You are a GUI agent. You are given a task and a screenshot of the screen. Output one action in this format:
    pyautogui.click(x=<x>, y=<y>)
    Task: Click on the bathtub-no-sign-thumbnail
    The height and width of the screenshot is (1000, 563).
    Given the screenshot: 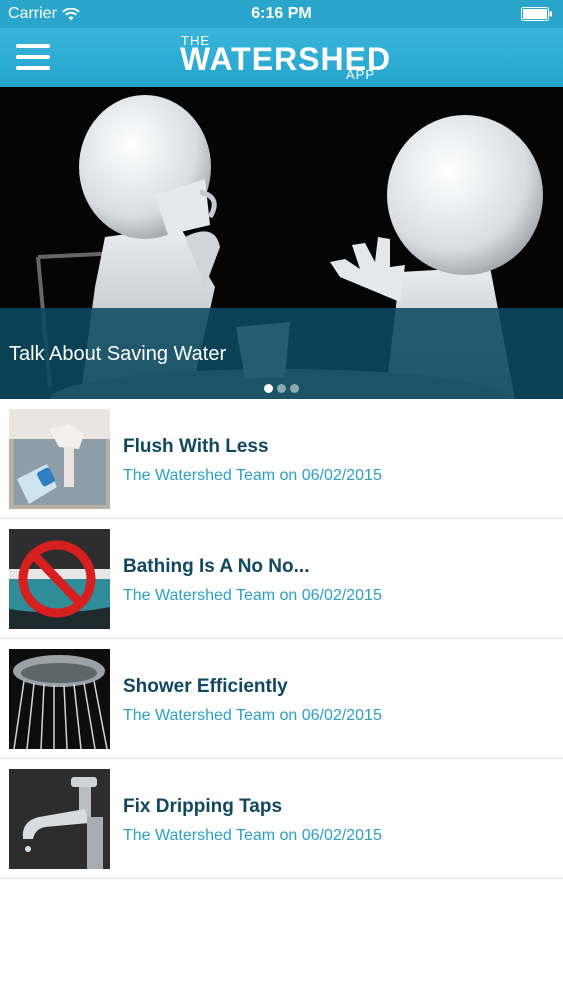 What is the action you would take?
    pyautogui.click(x=59, y=579)
    